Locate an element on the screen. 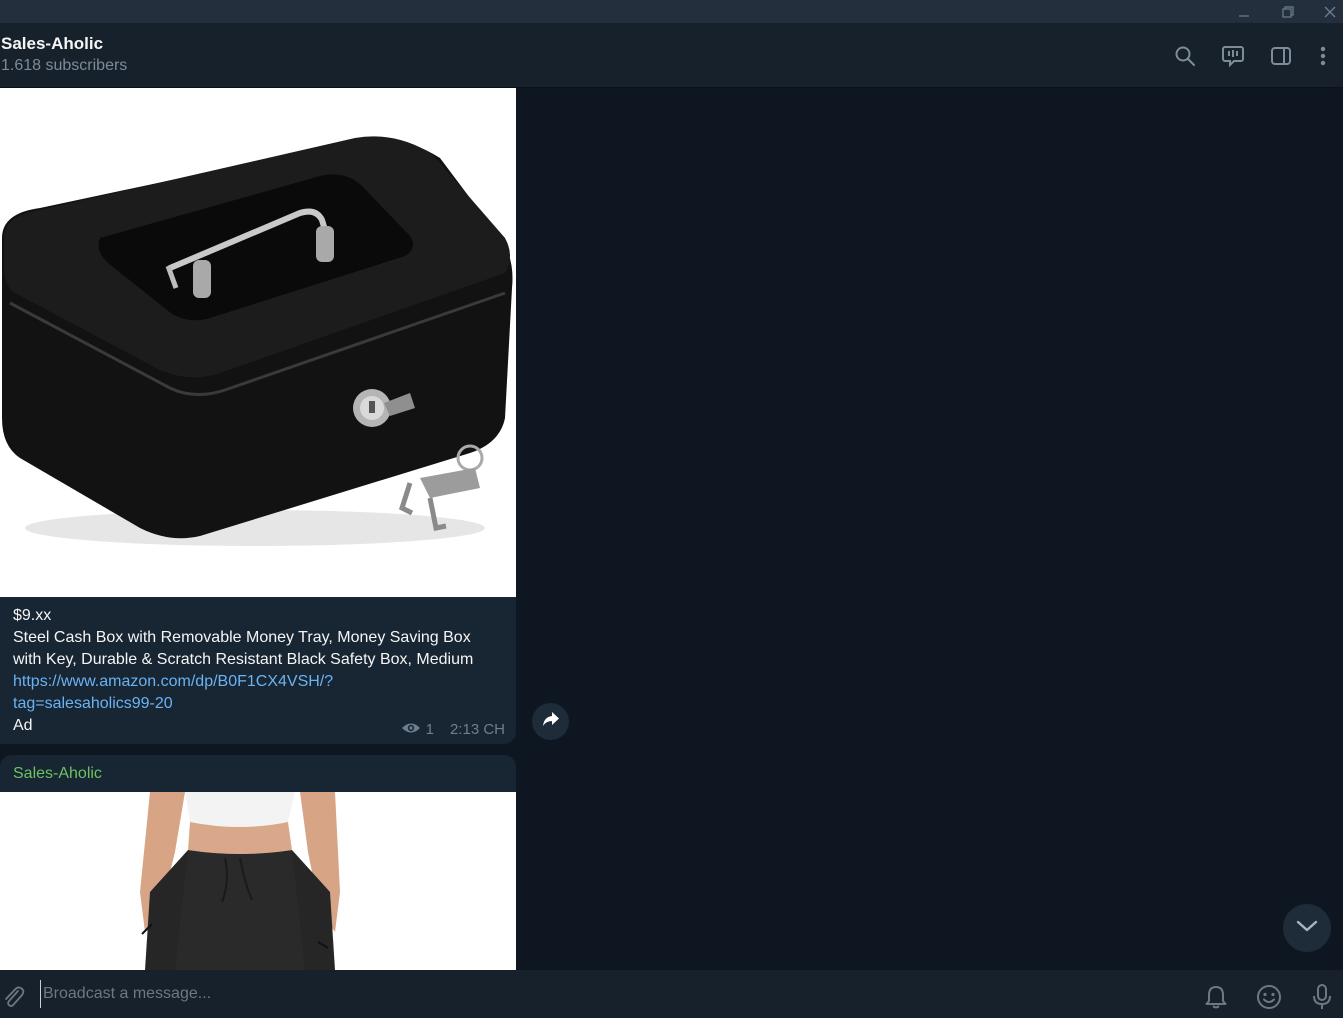 This screenshot has height=1018, width=1343. window-titlebar is located at coordinates (671, 11).